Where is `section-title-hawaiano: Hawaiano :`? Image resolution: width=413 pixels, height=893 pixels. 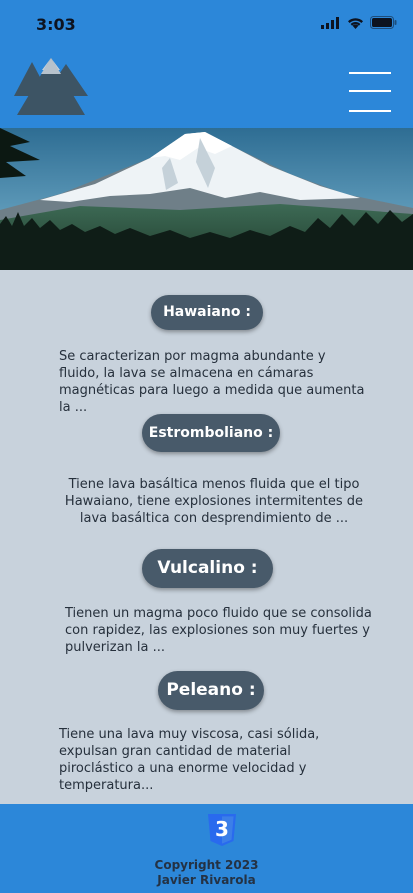
section-title-hawaiano: Hawaiano : is located at coordinates (207, 312).